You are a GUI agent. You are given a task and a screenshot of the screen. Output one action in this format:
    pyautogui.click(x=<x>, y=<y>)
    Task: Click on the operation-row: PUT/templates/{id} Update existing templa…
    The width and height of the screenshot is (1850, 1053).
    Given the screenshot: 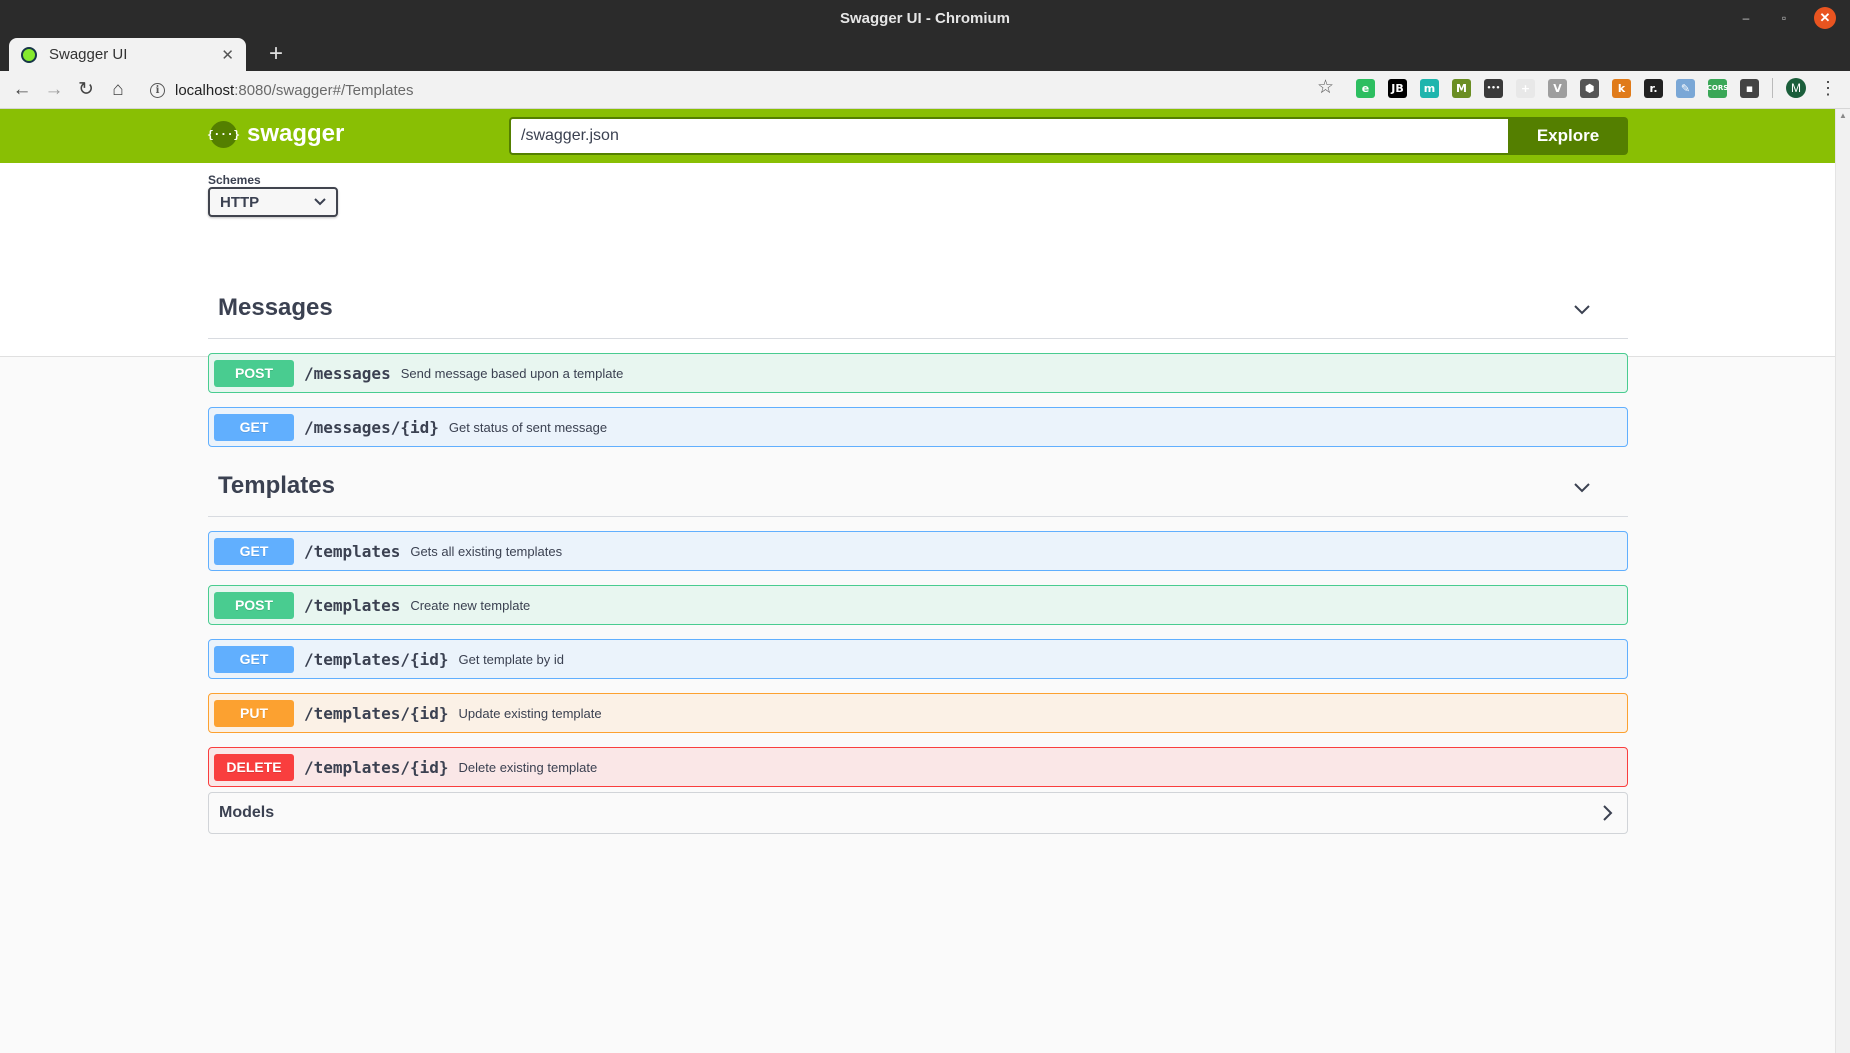 What is the action you would take?
    pyautogui.click(x=918, y=713)
    